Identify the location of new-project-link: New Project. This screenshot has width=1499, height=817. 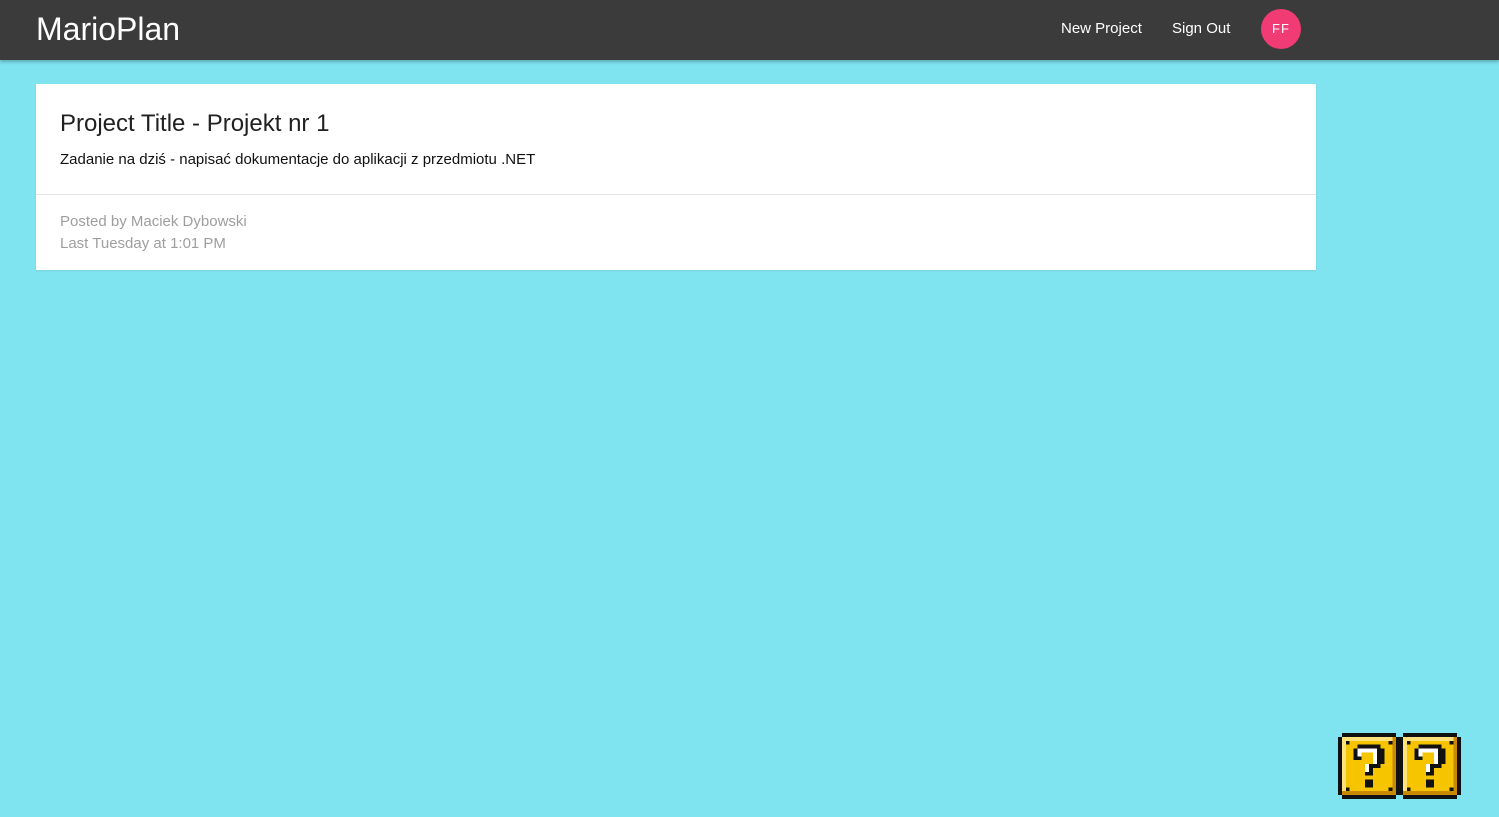
(1101, 29).